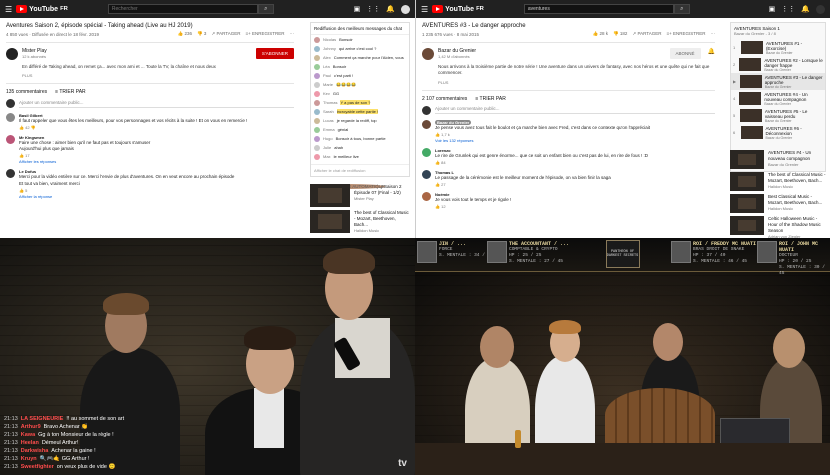 This screenshot has height=475, width=830. What do you see at coordinates (326, 66) in the screenshot?
I see `chat-author: Léa` at bounding box center [326, 66].